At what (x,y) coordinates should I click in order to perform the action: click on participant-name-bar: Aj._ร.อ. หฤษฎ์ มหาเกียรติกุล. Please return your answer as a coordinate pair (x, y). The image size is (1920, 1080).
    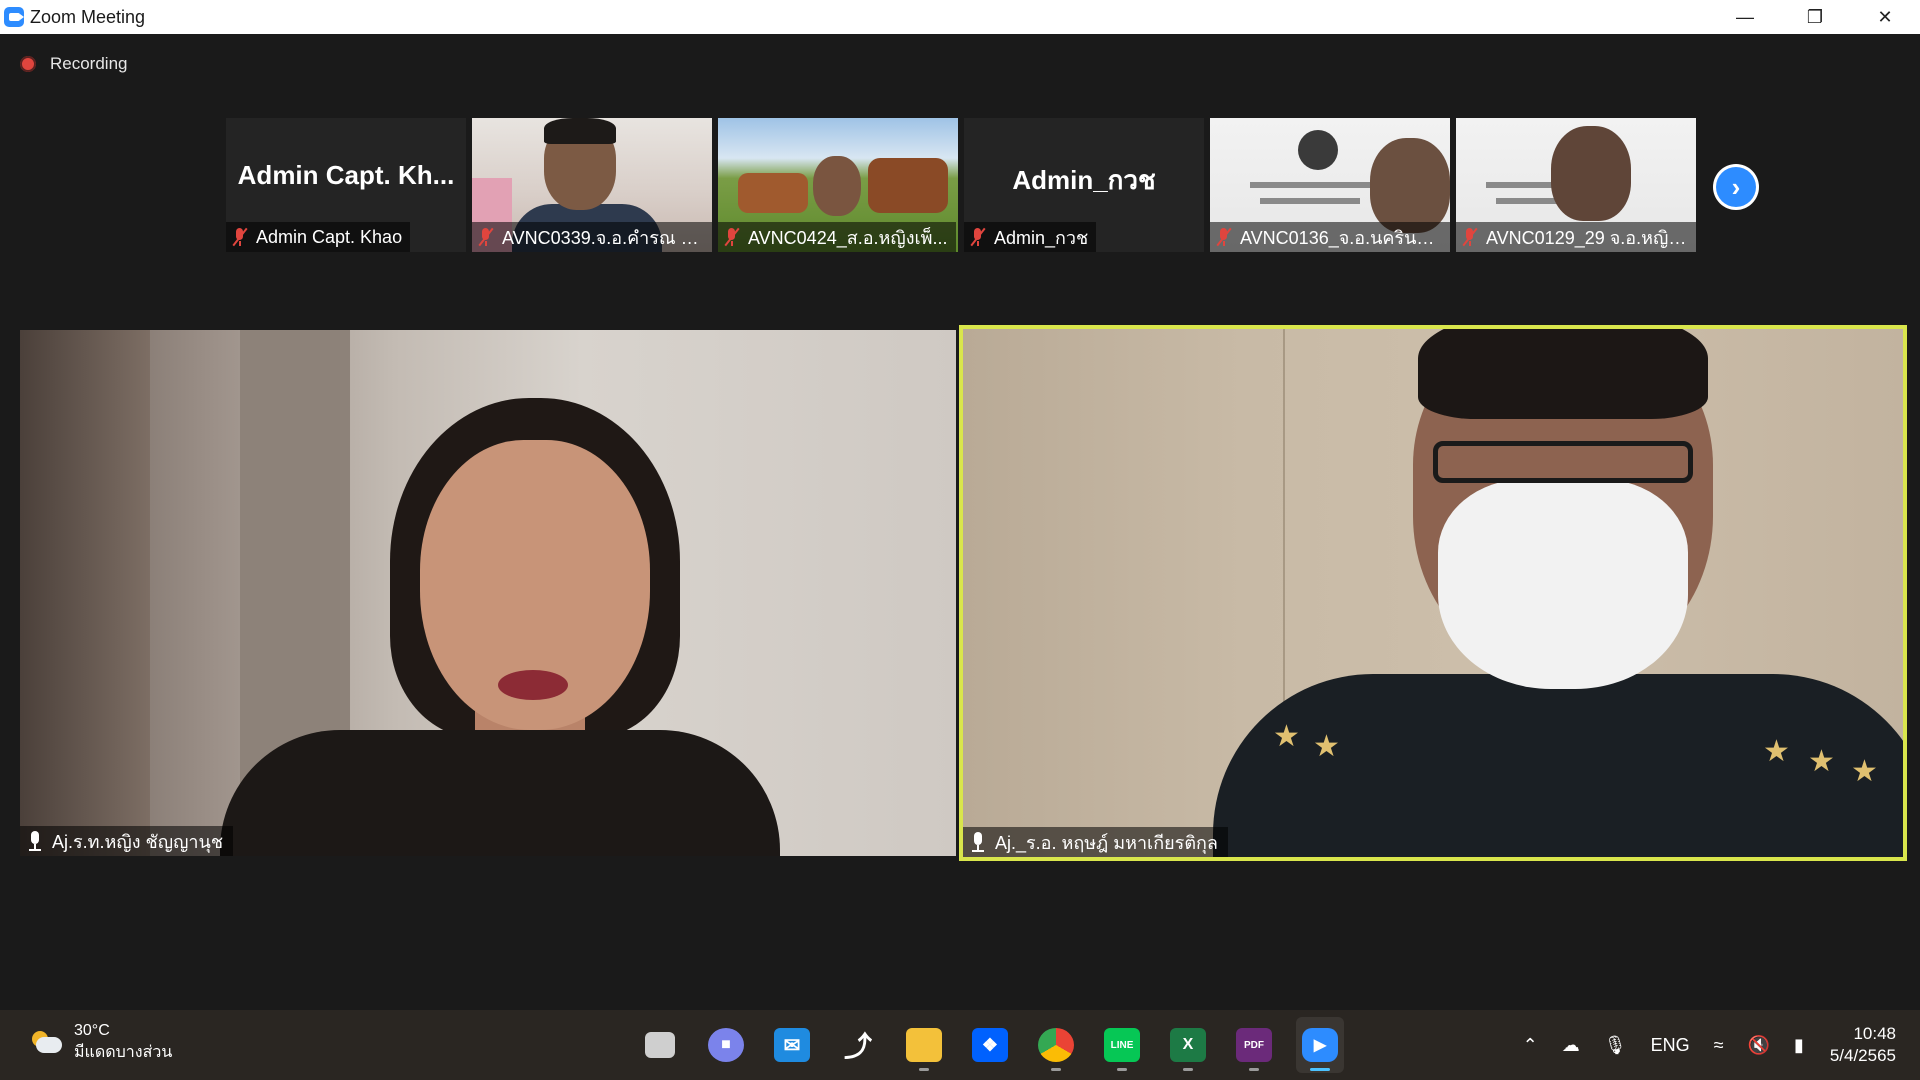
    Looking at the image, I should click on (1095, 842).